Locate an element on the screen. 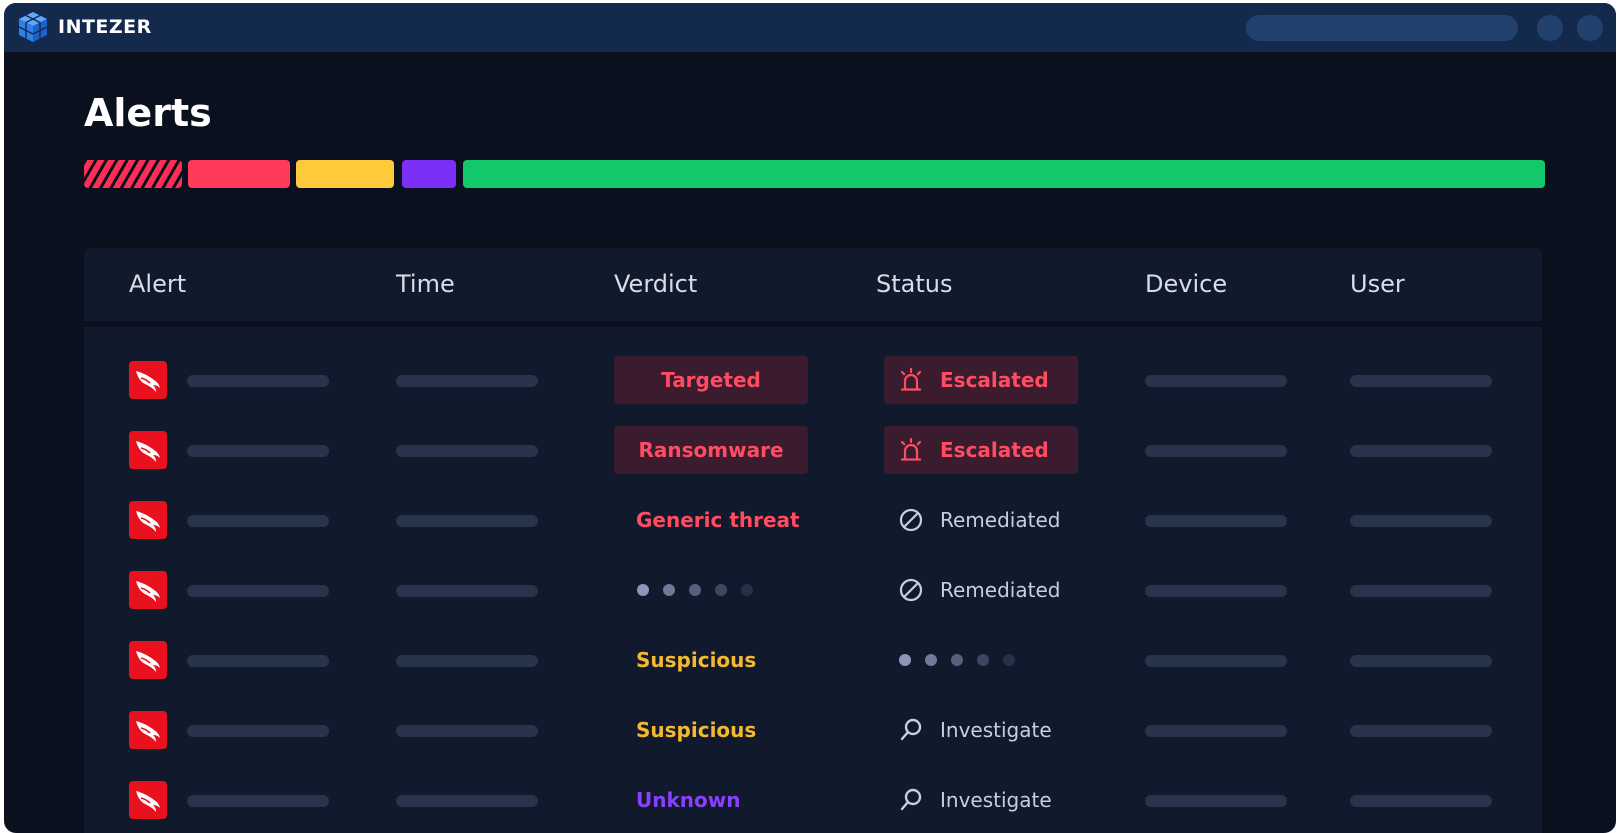  table-header: Alert Time Verdict Status Device User is located at coordinates (813, 287).